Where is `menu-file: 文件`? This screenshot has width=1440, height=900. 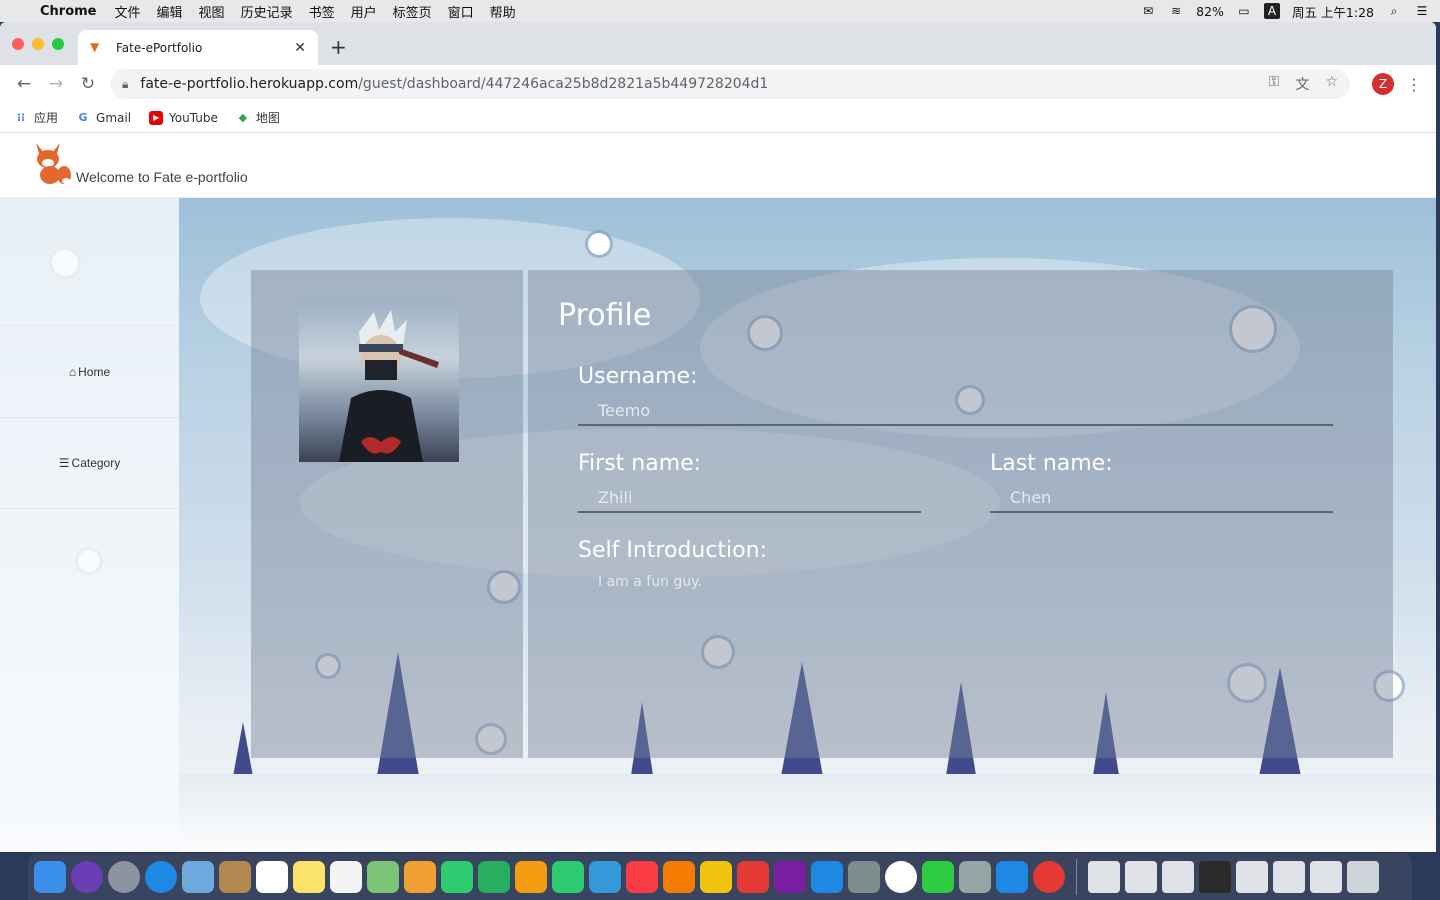
menu-file: 文件 is located at coordinates (128, 11).